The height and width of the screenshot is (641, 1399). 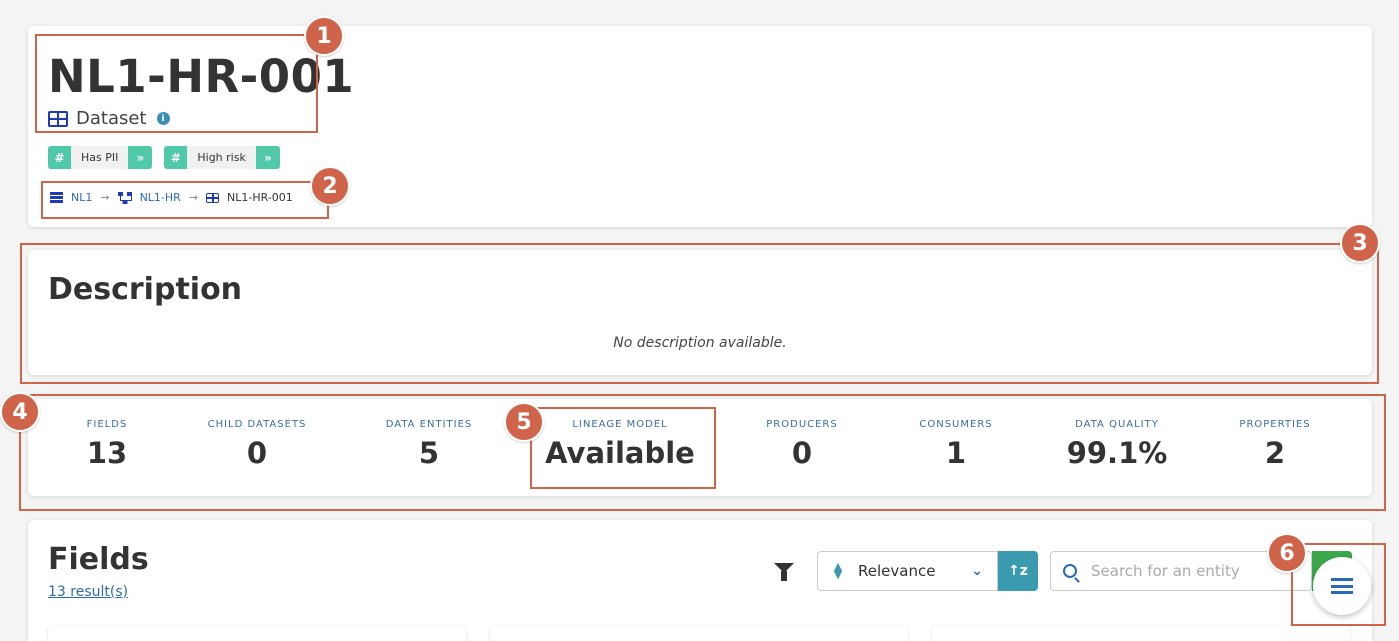 What do you see at coordinates (98, 559) in the screenshot?
I see `fields-title: Fields` at bounding box center [98, 559].